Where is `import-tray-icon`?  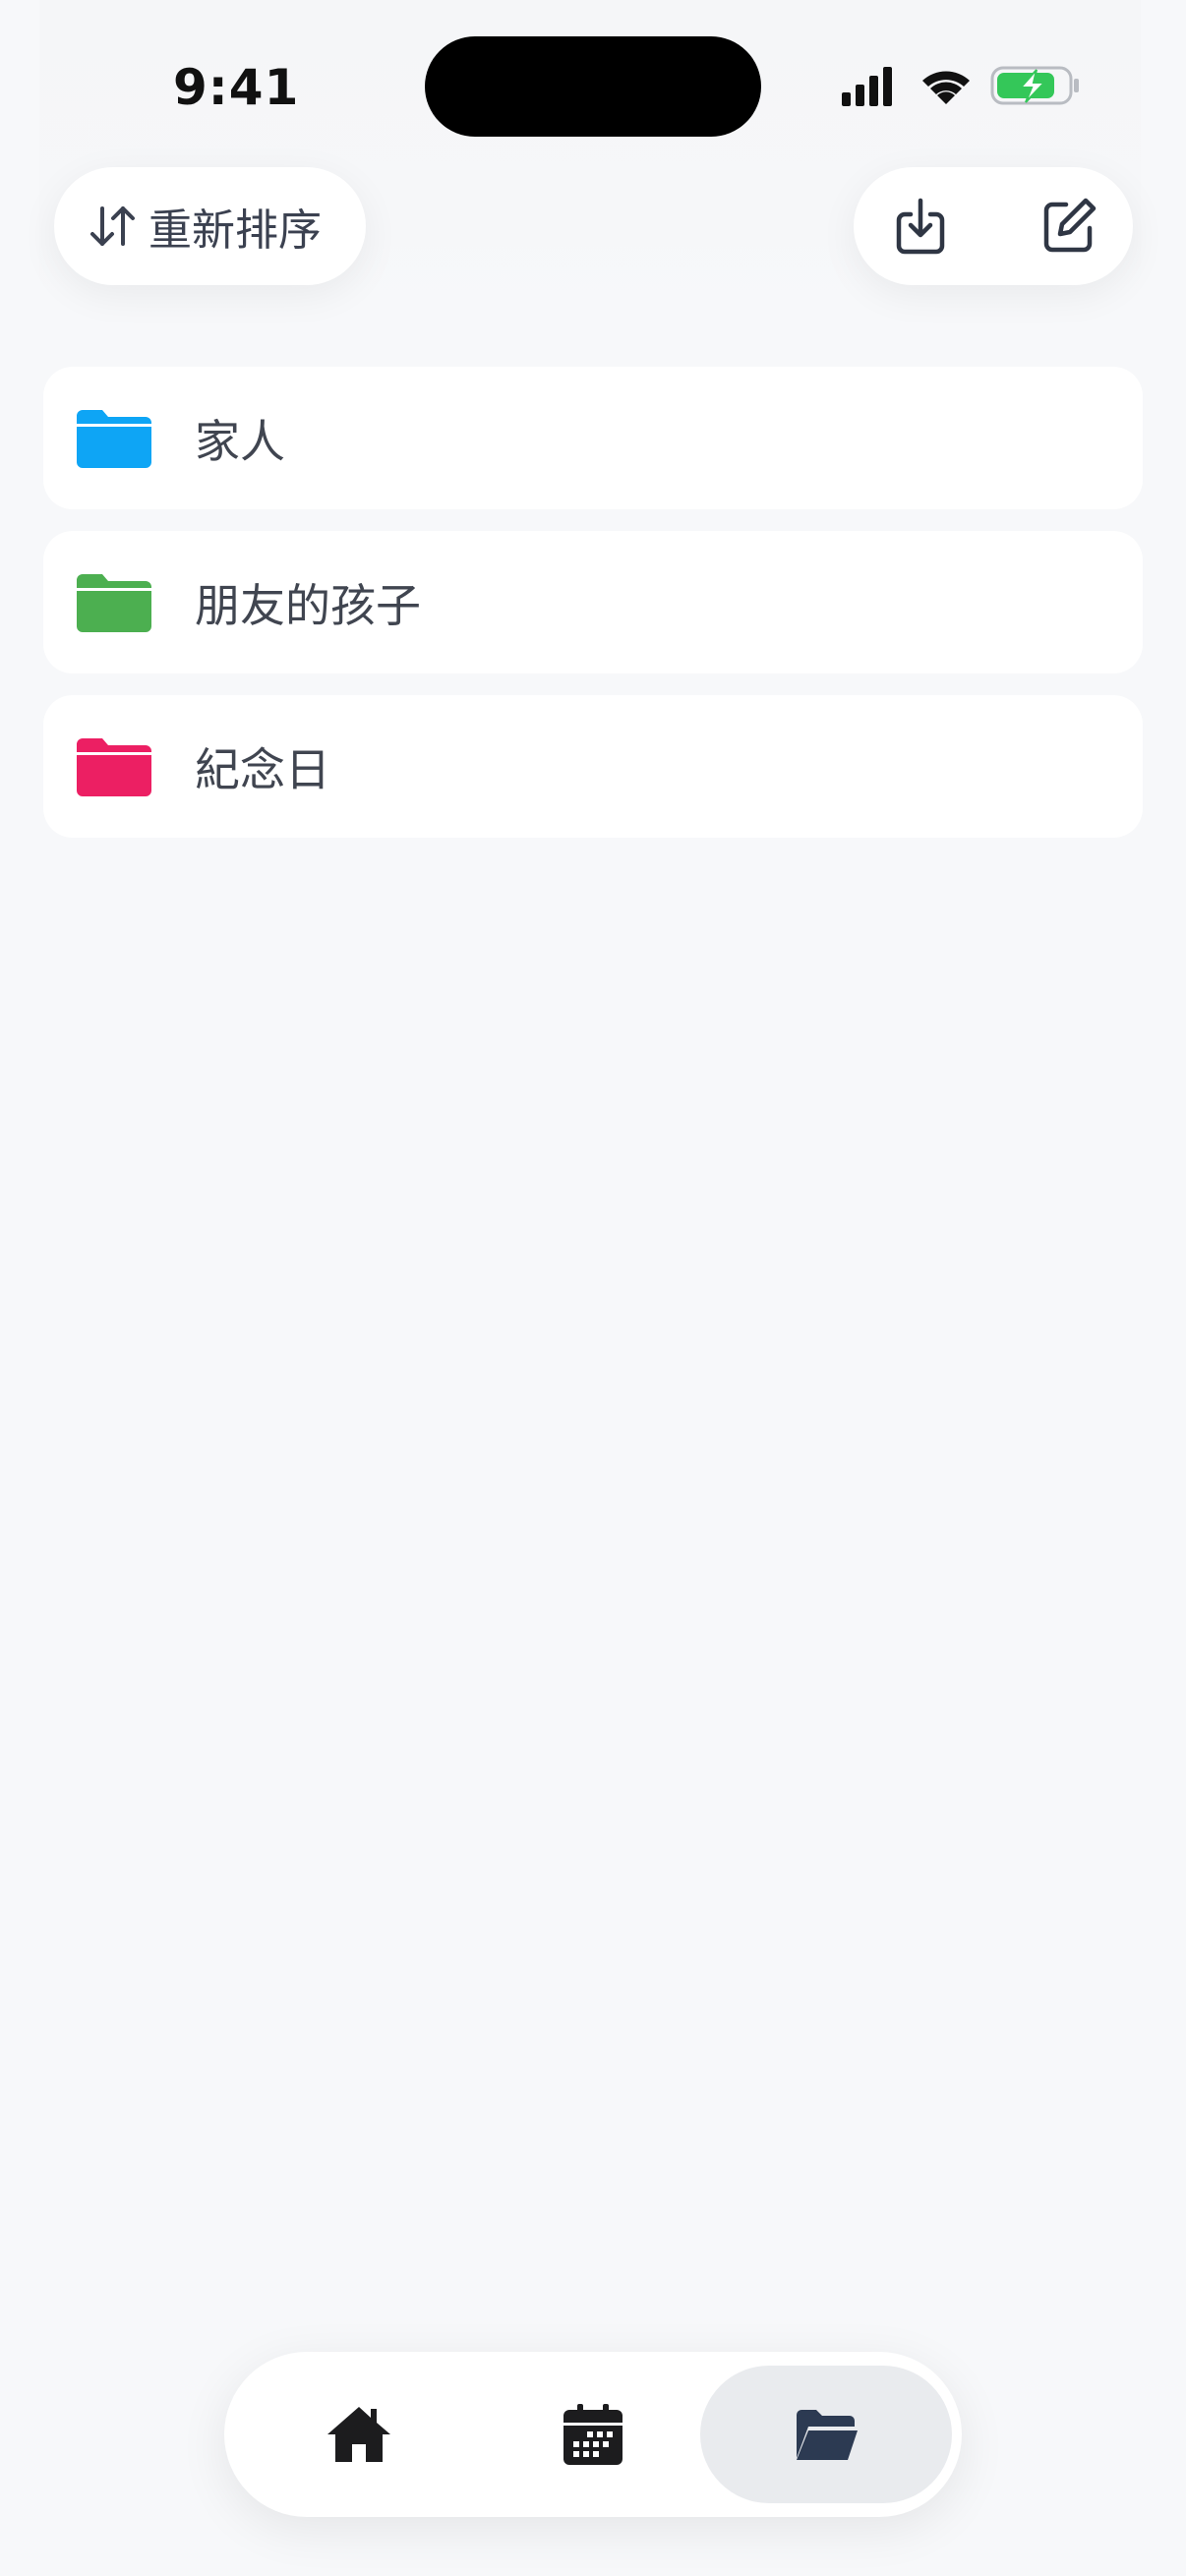 import-tray-icon is located at coordinates (920, 226).